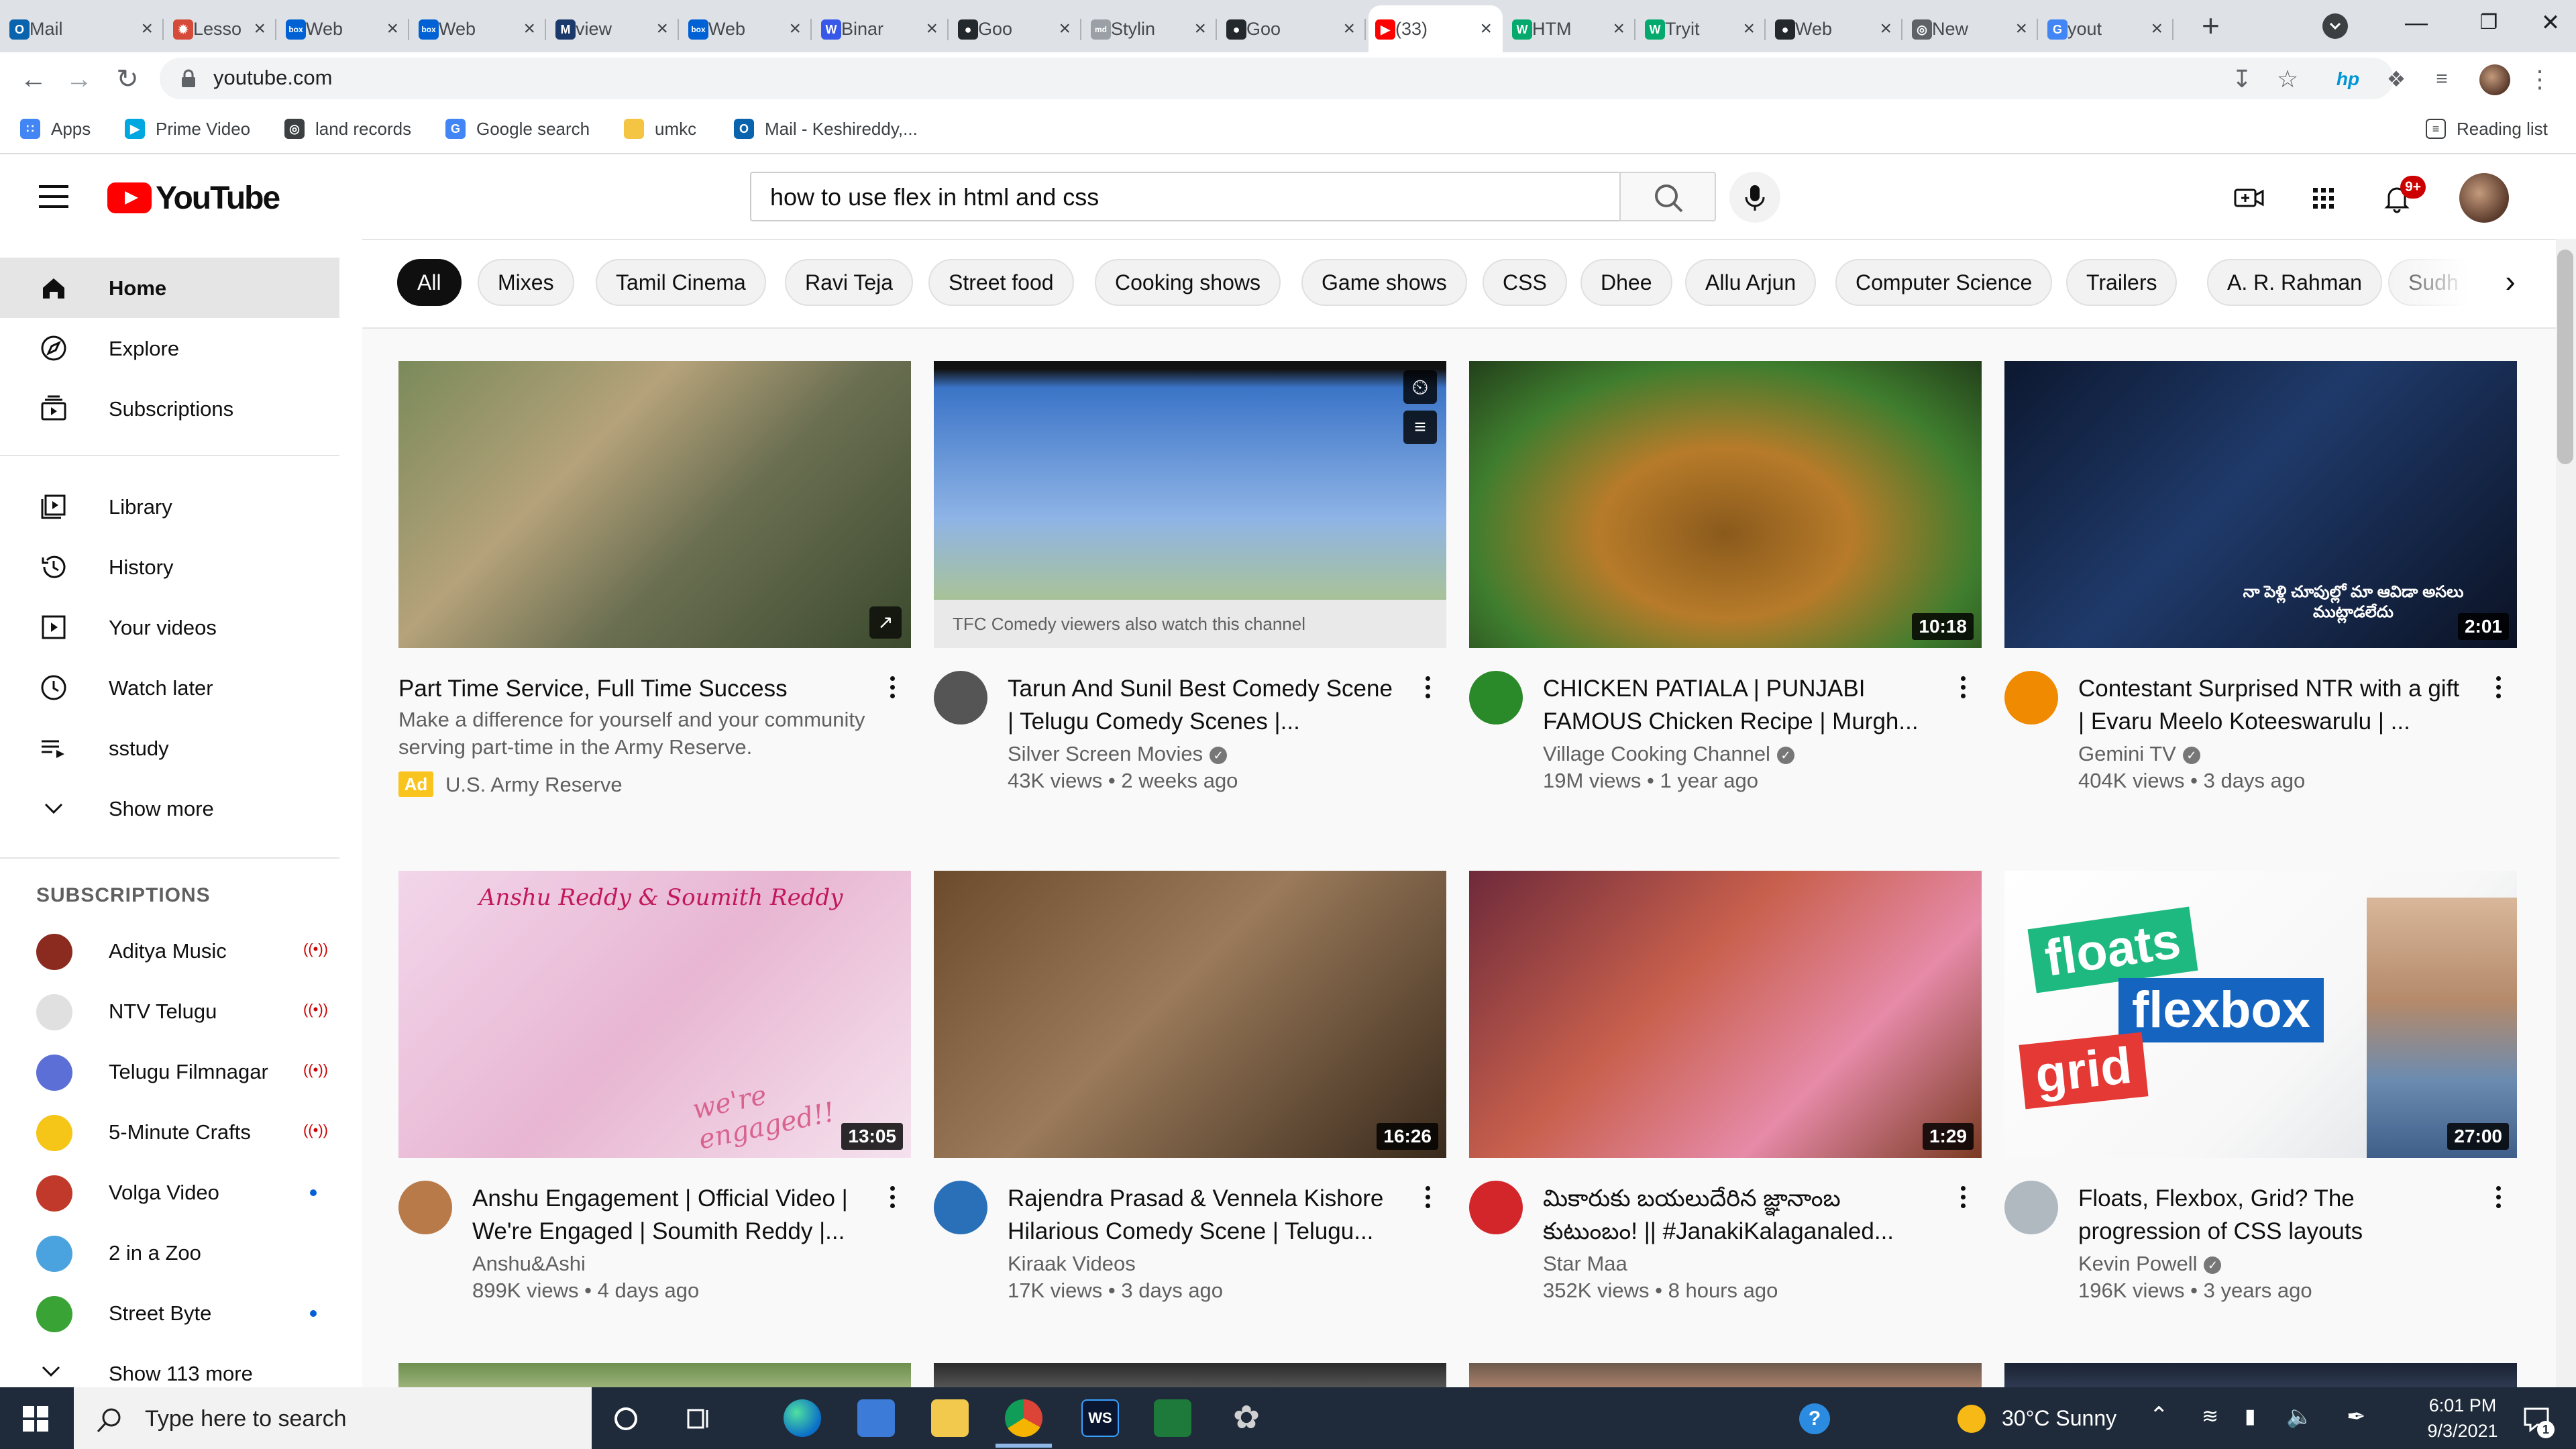  What do you see at coordinates (614, 28) in the screenshot?
I see `browser-tab: Mview ×` at bounding box center [614, 28].